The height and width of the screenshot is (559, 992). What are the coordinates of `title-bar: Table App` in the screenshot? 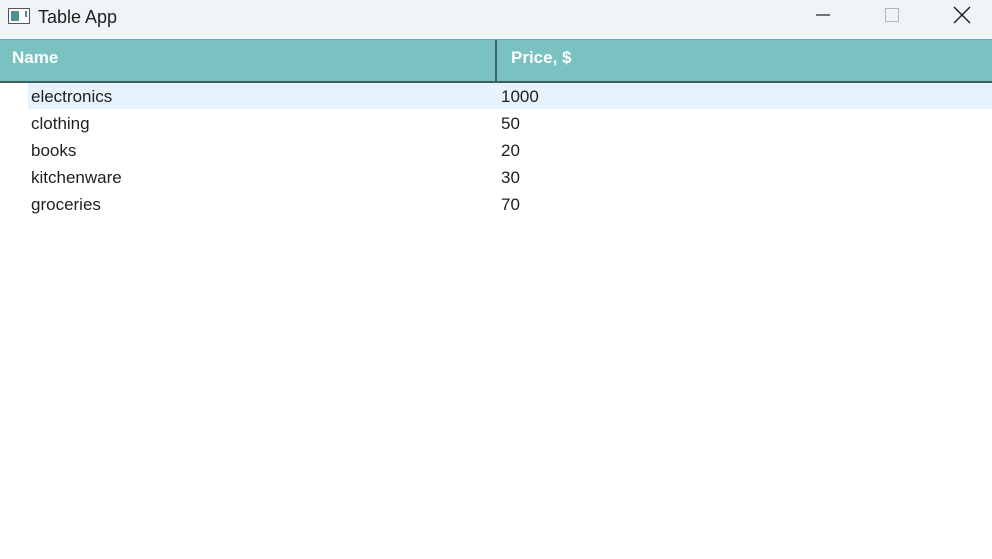 It's located at (496, 19).